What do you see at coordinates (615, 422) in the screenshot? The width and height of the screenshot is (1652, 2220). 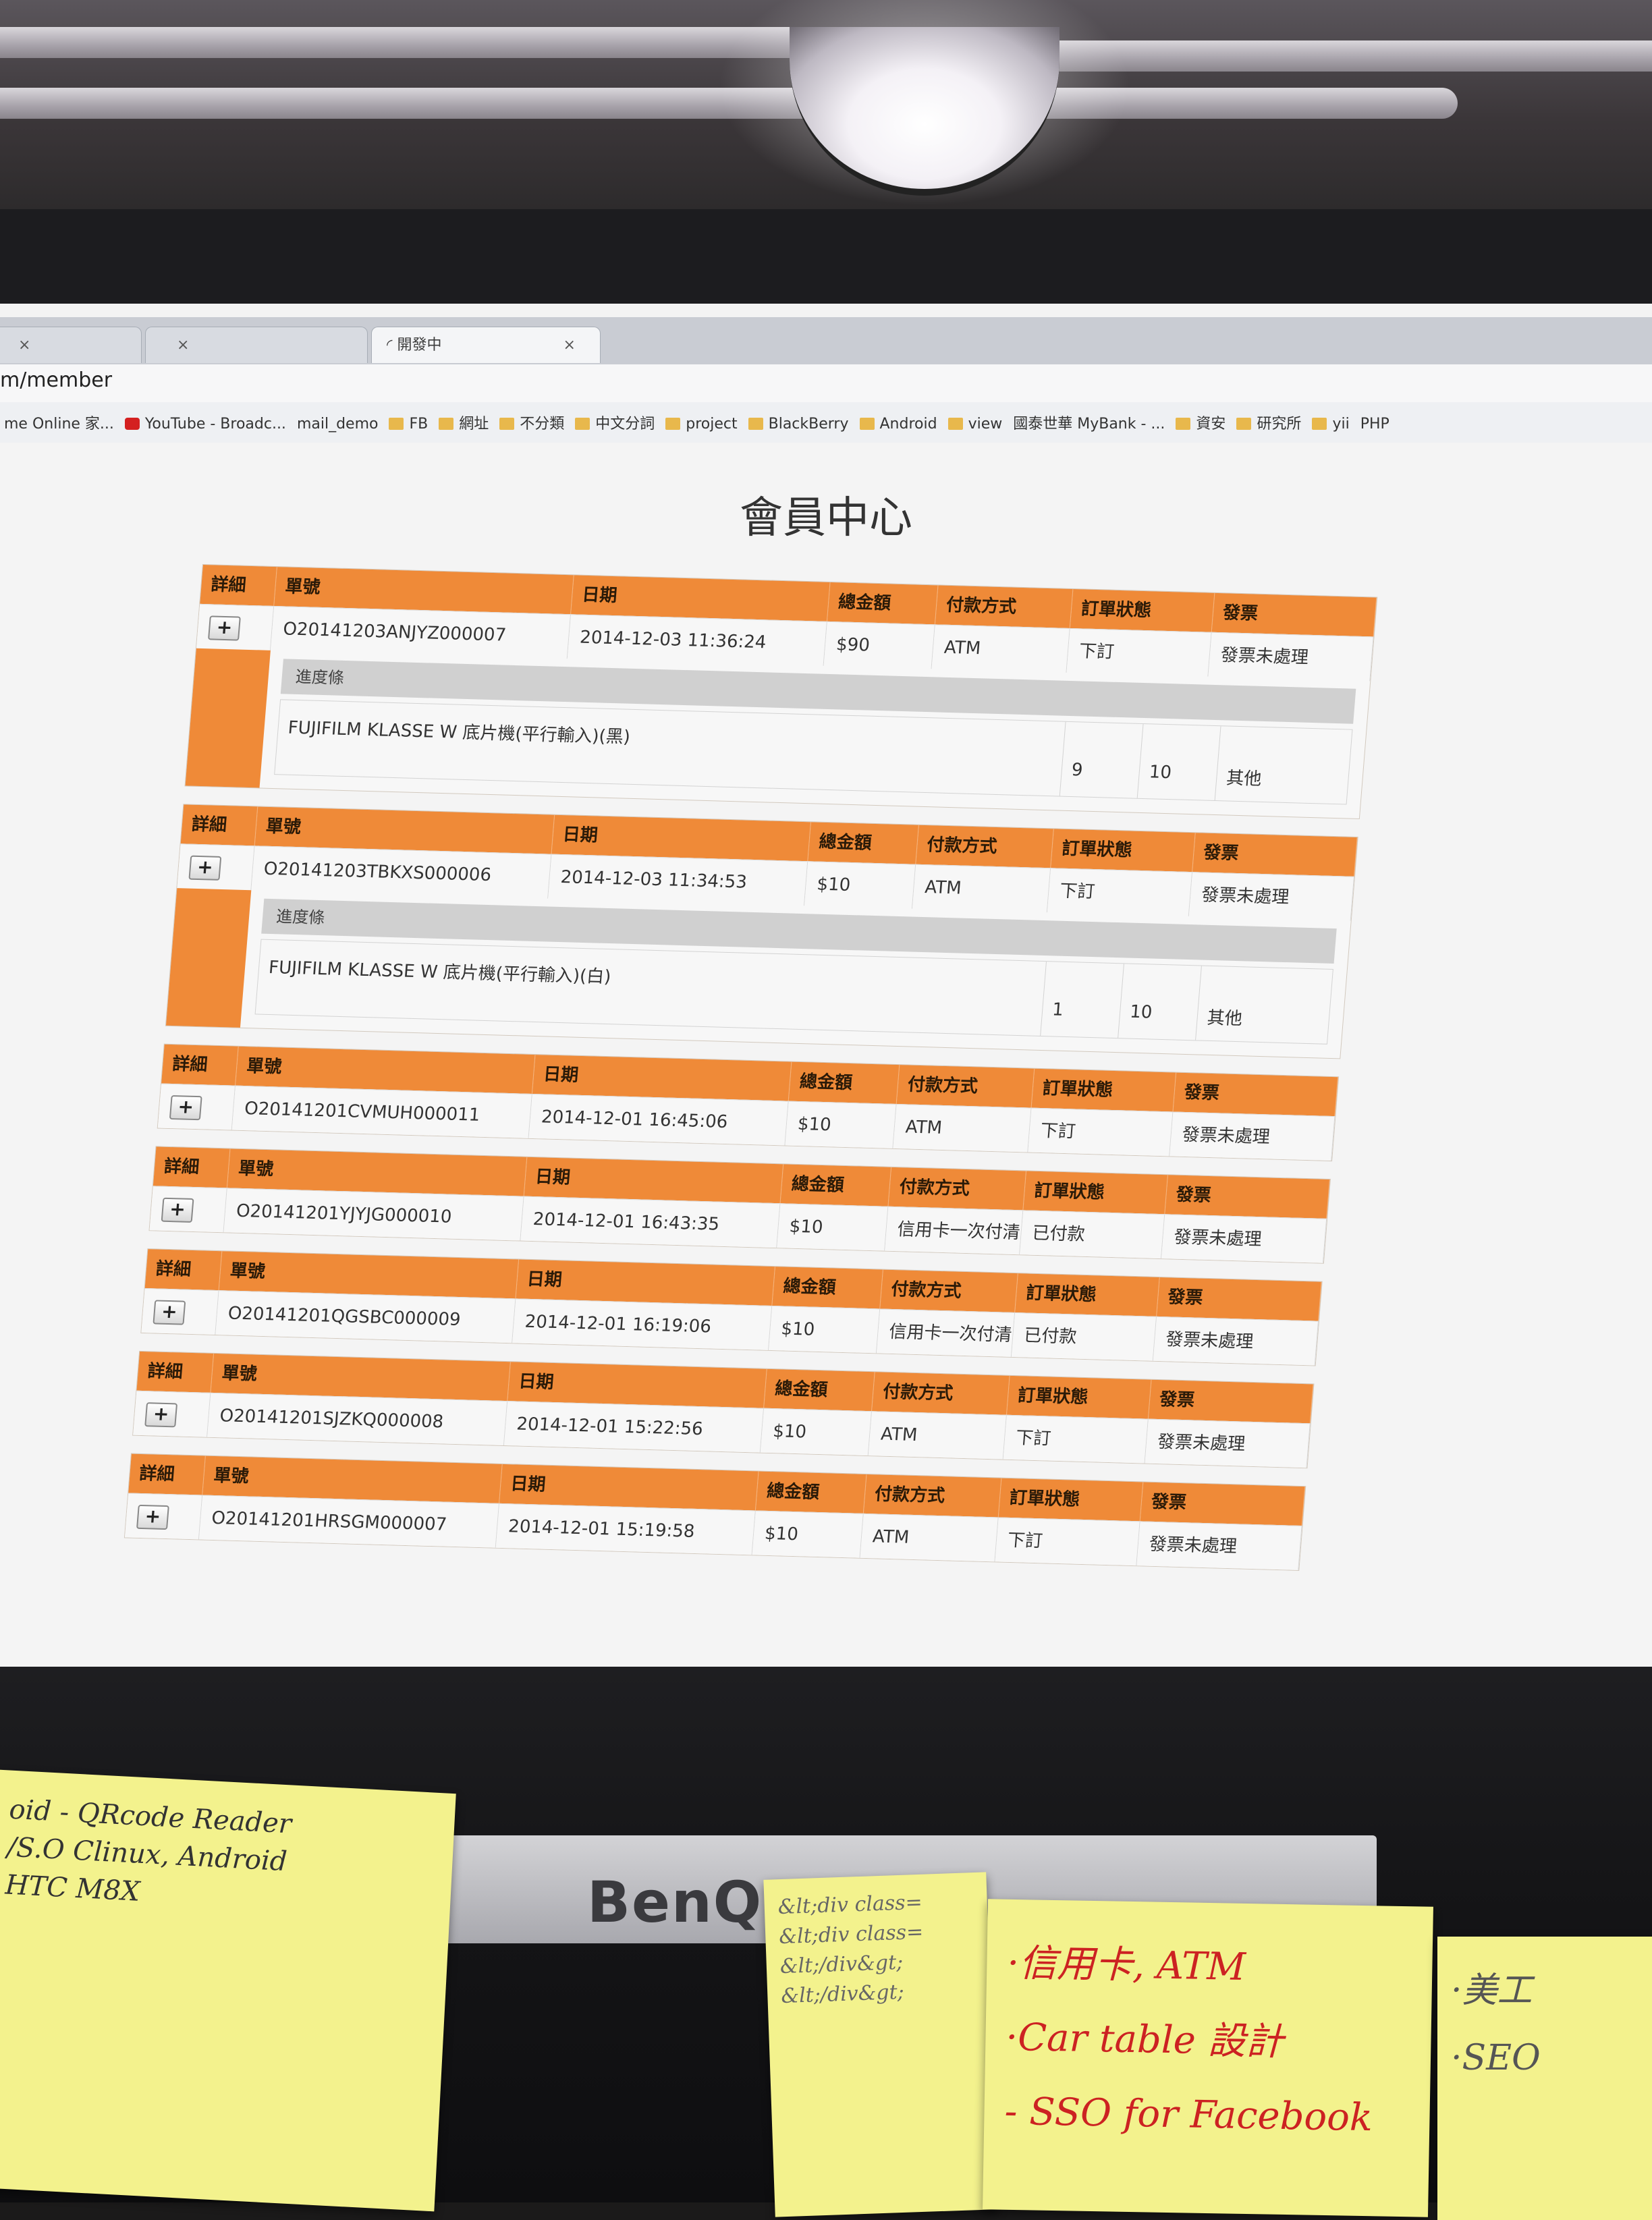 I see `bookmark-item: 中文分詞` at bounding box center [615, 422].